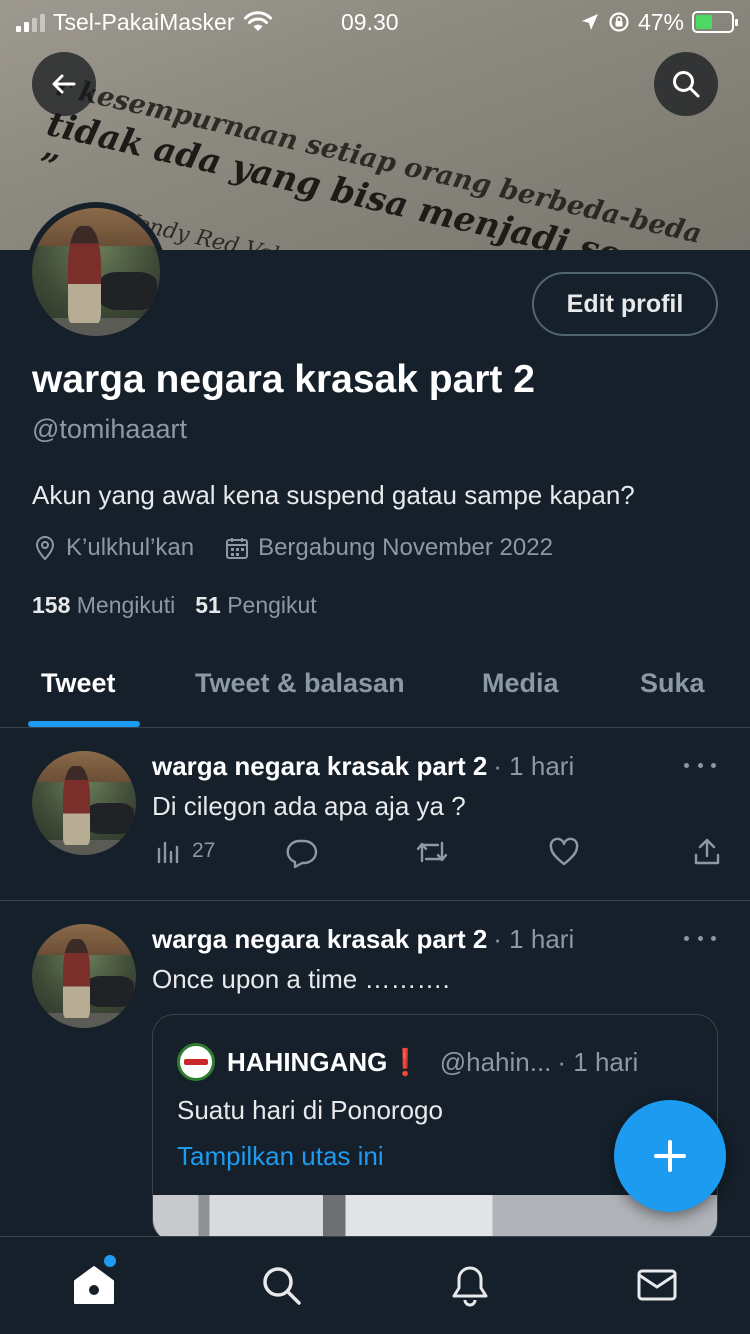 This screenshot has height=1334, width=750. Describe the element at coordinates (126, 605) in the screenshot. I see `following-label: Mengikuti` at that location.